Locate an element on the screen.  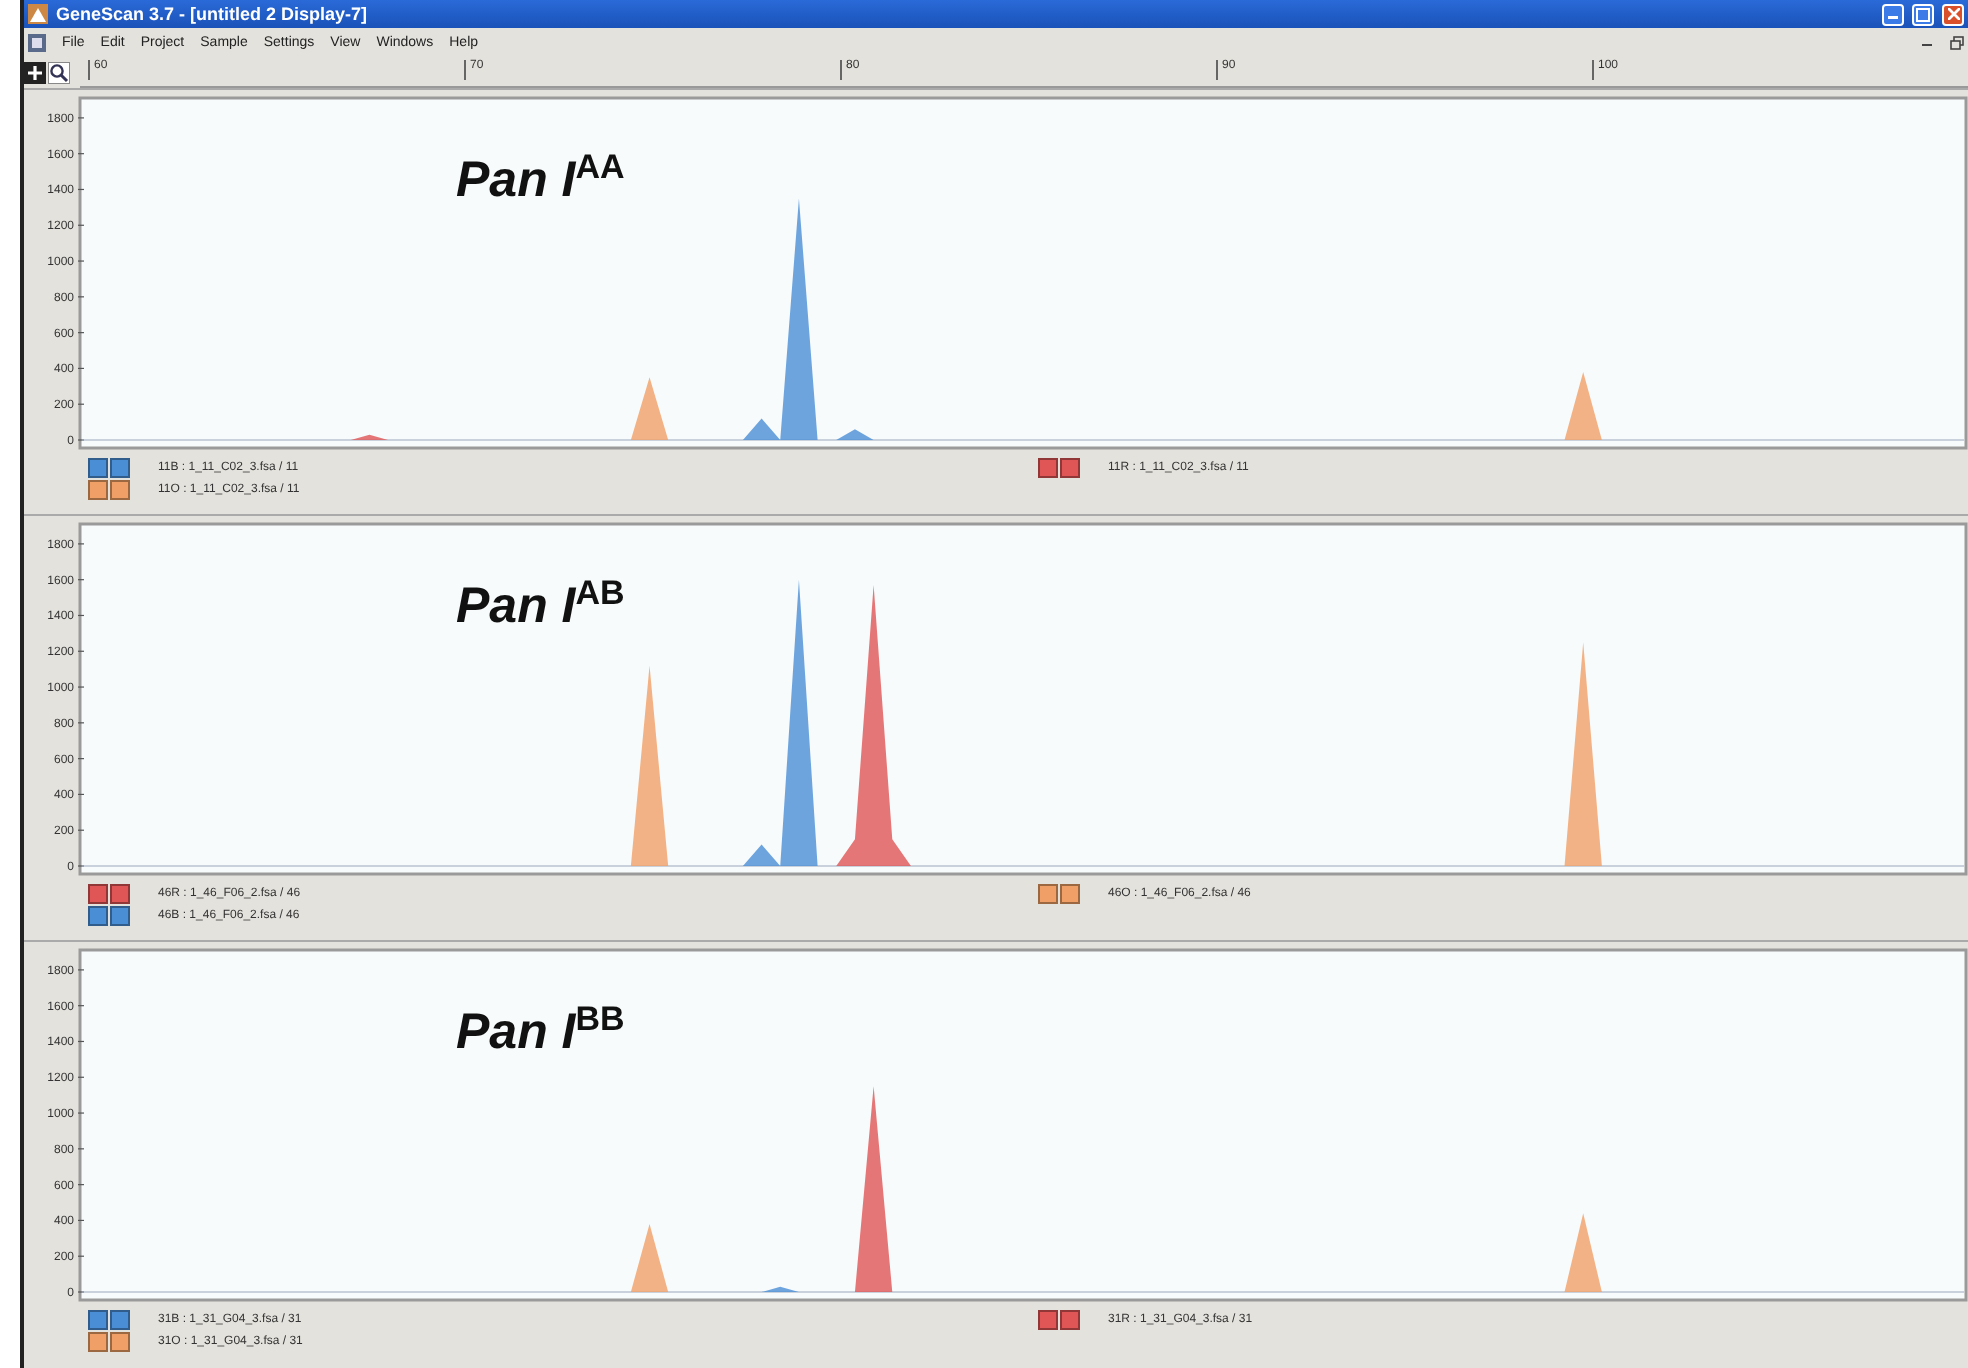
window-title: GeneScan 3.7 - [untitled 2 Display-7] is located at coordinates (213, 14).